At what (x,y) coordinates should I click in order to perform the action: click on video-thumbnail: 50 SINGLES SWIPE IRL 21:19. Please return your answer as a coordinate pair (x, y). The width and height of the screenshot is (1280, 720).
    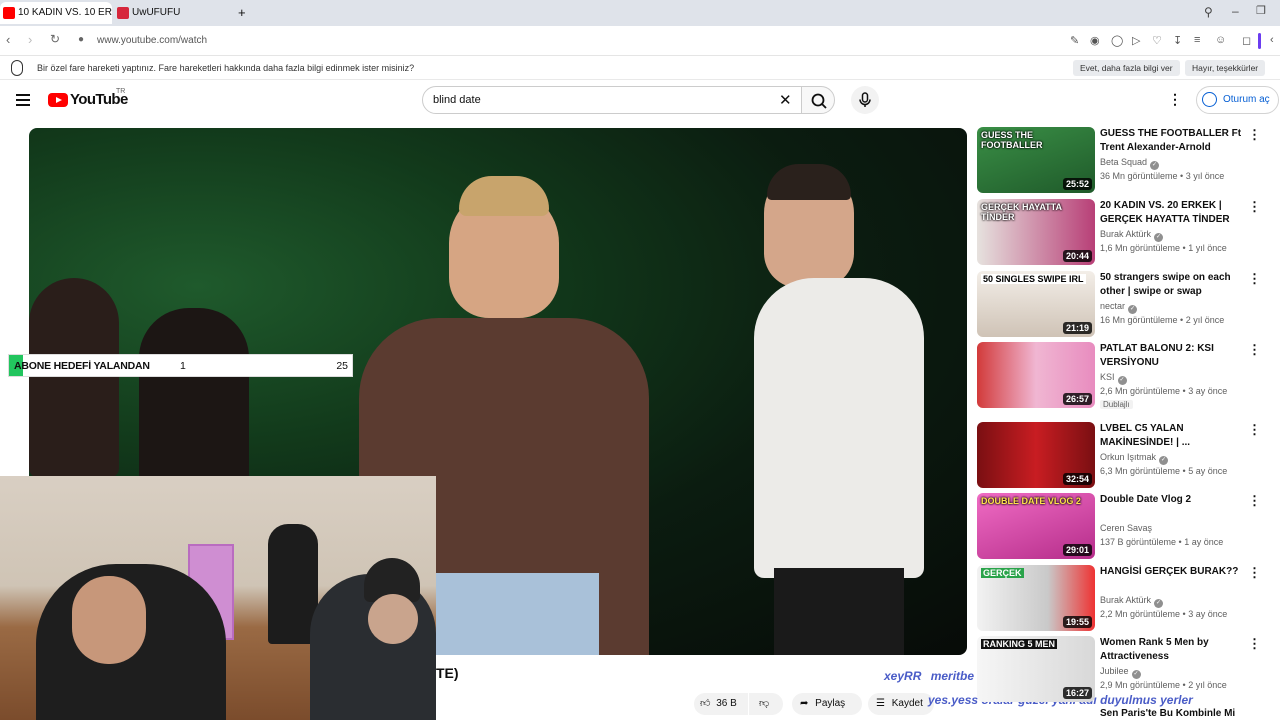
    Looking at the image, I should click on (1036, 304).